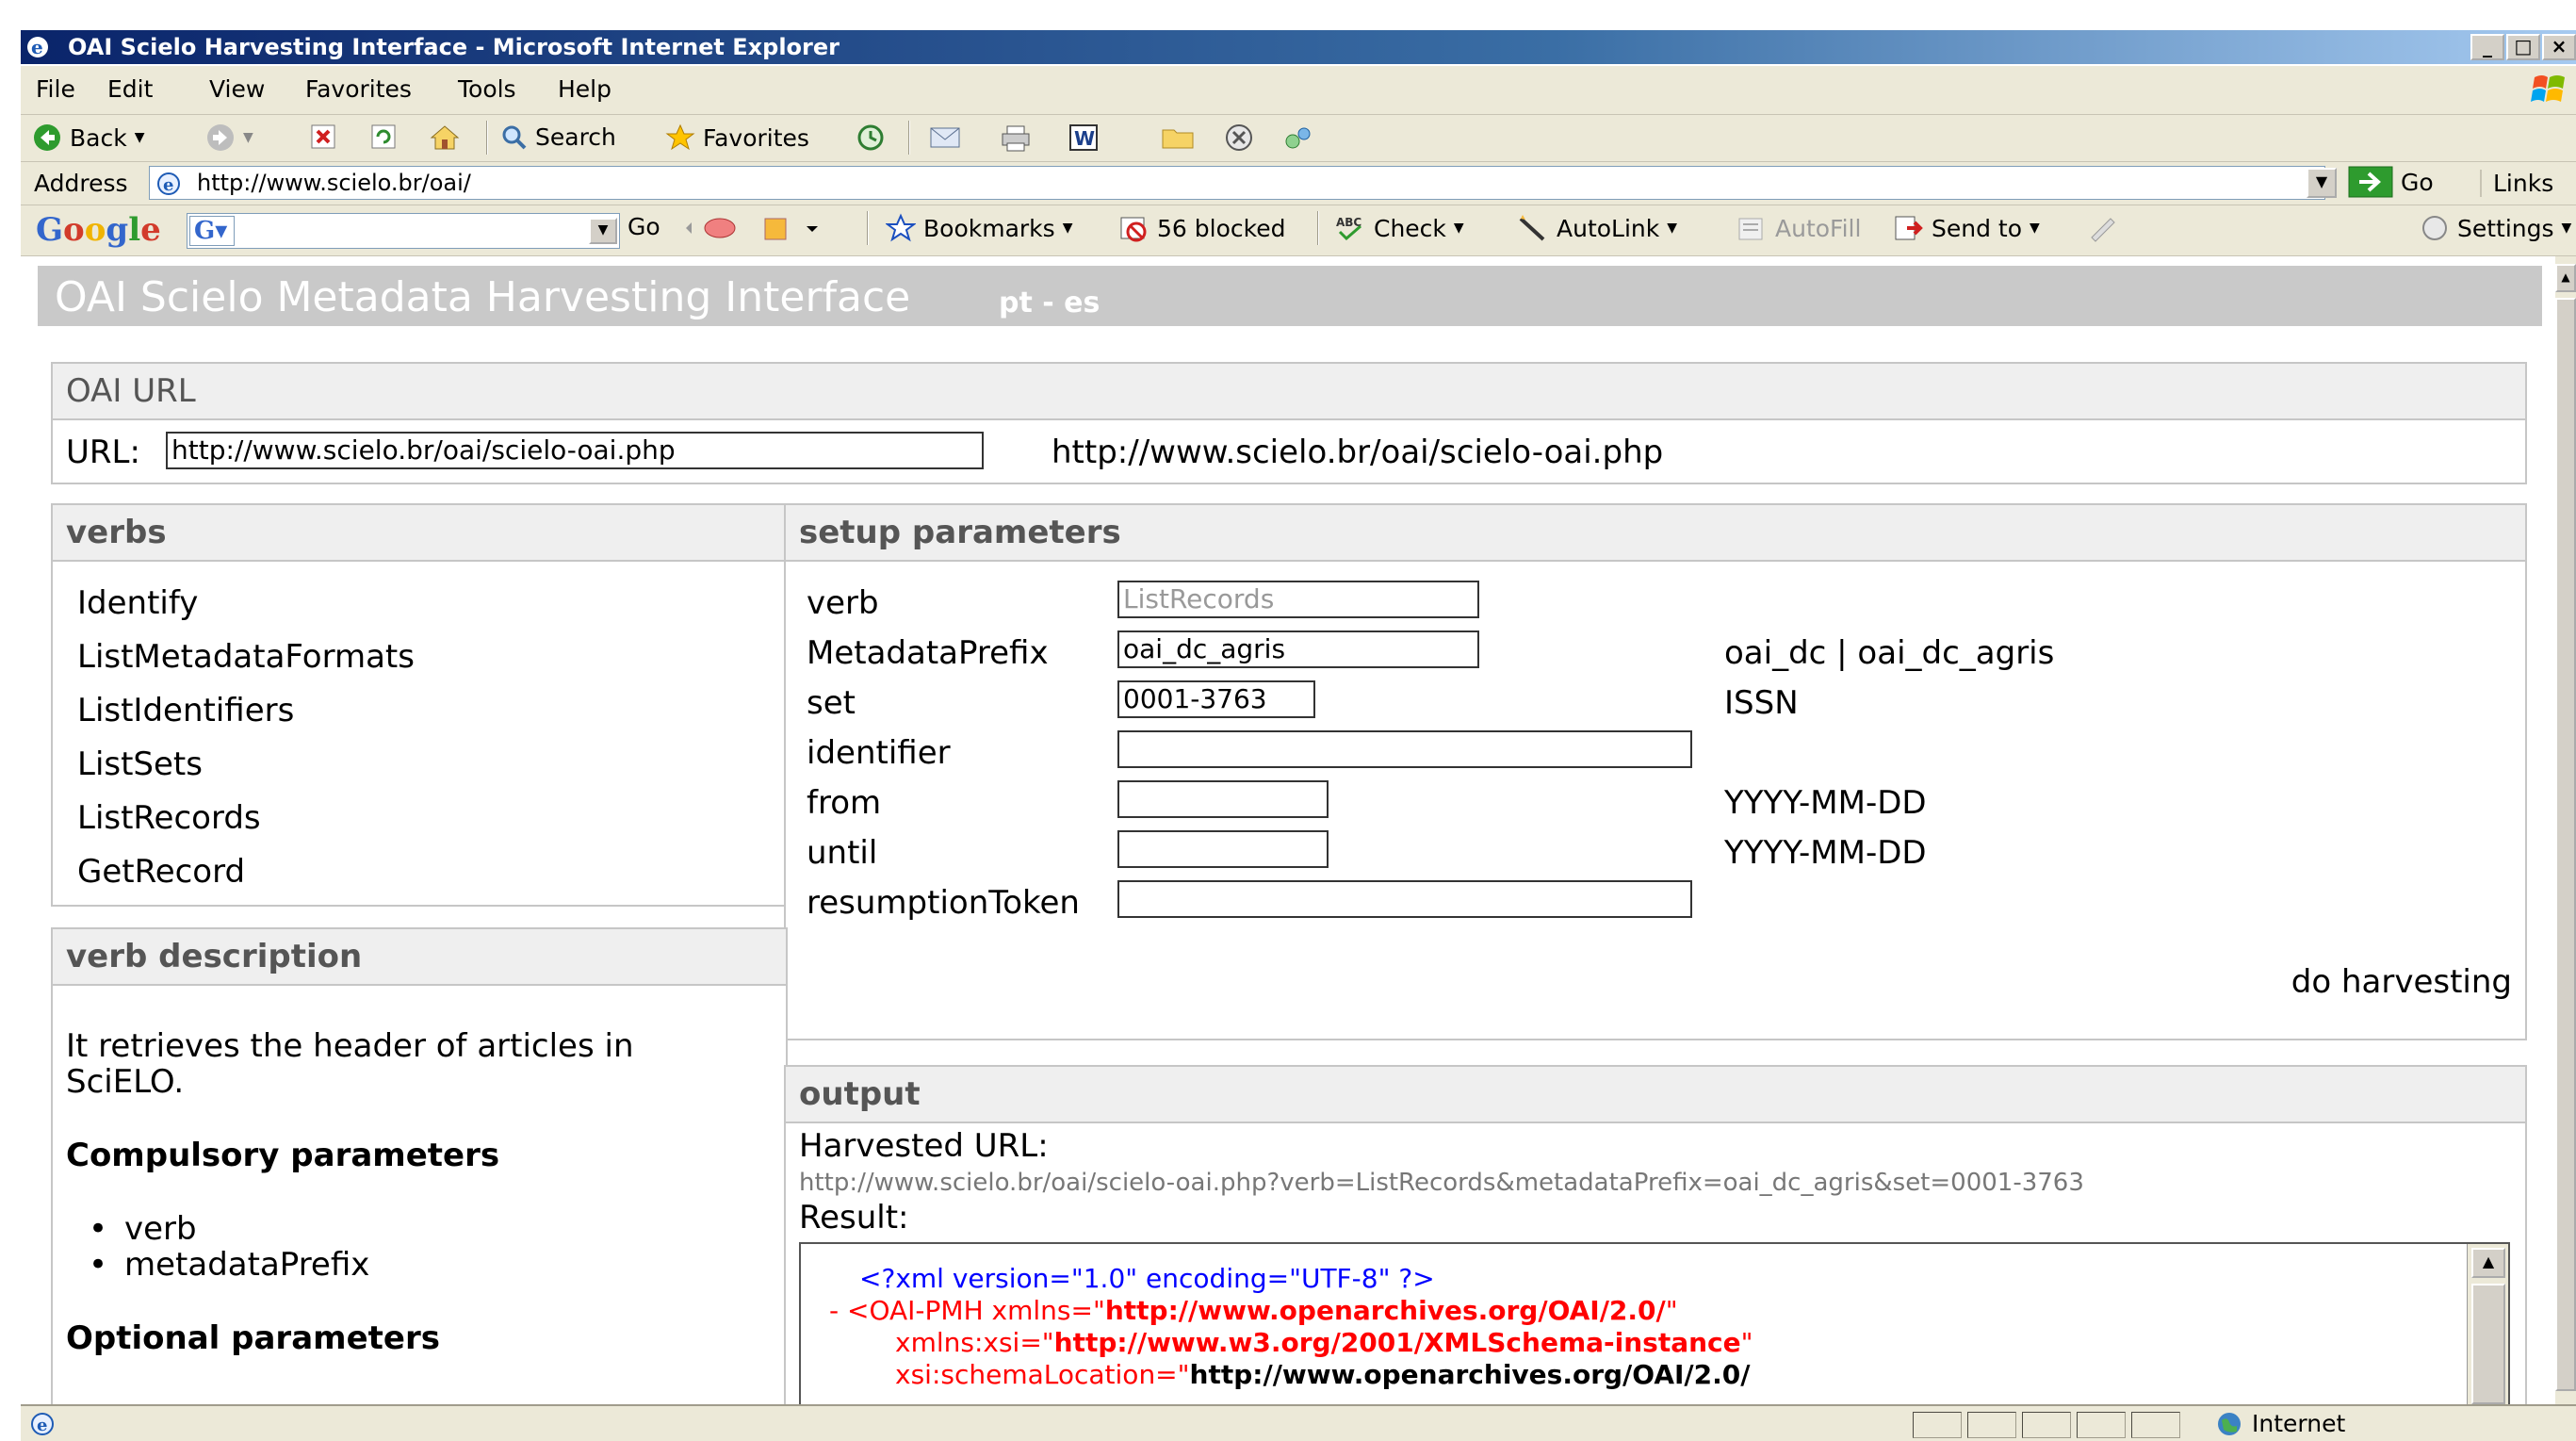 Image resolution: width=2576 pixels, height=1441 pixels. Describe the element at coordinates (2488, 1263) in the screenshot. I see `xml-scroll-up-icon: ▲` at that location.